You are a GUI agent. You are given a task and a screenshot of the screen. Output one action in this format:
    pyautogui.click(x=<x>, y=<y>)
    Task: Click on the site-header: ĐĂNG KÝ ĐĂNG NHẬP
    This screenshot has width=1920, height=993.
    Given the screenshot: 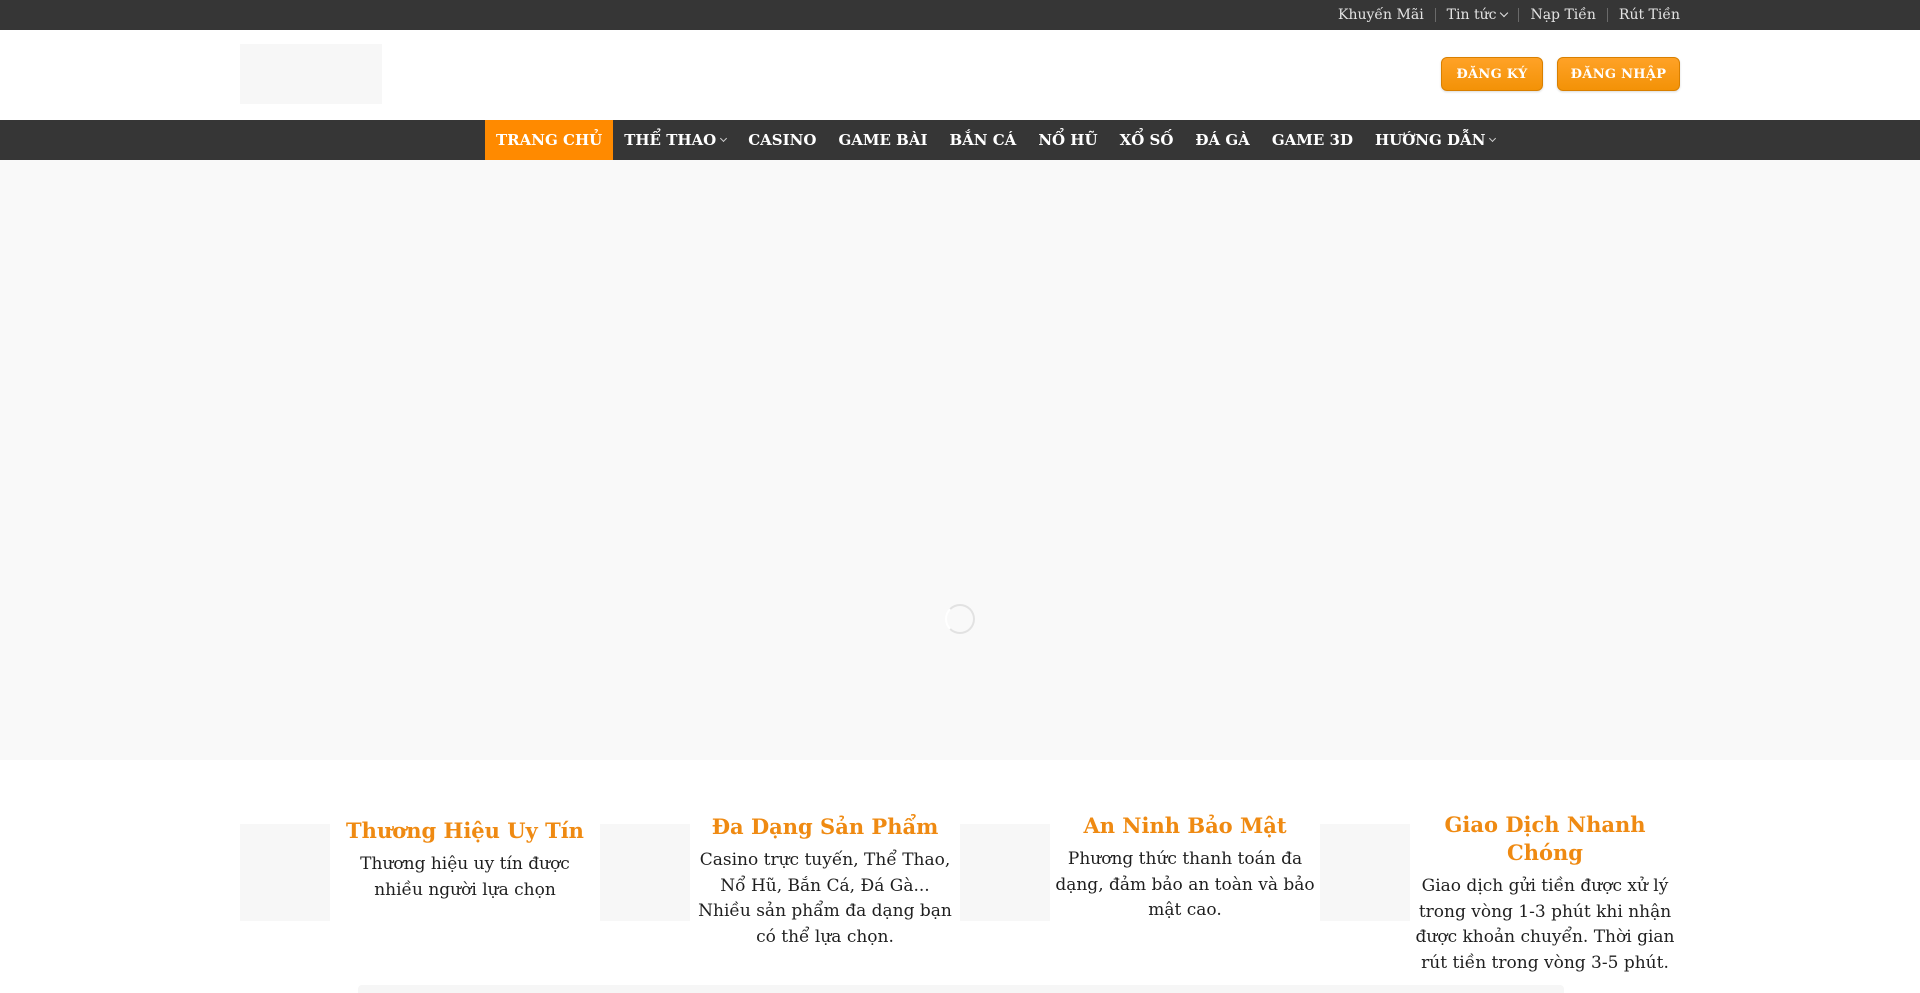 What is the action you would take?
    pyautogui.click(x=960, y=75)
    